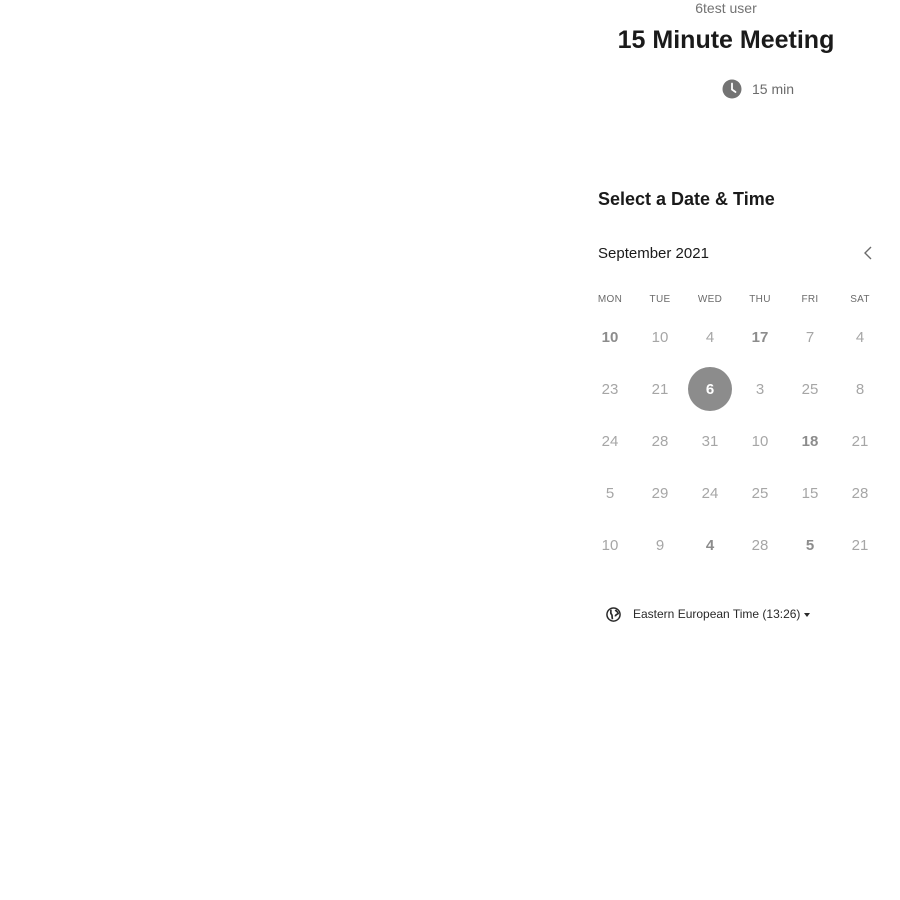 This screenshot has height=900, width=900. I want to click on weekday-label: WED, so click(710, 299).